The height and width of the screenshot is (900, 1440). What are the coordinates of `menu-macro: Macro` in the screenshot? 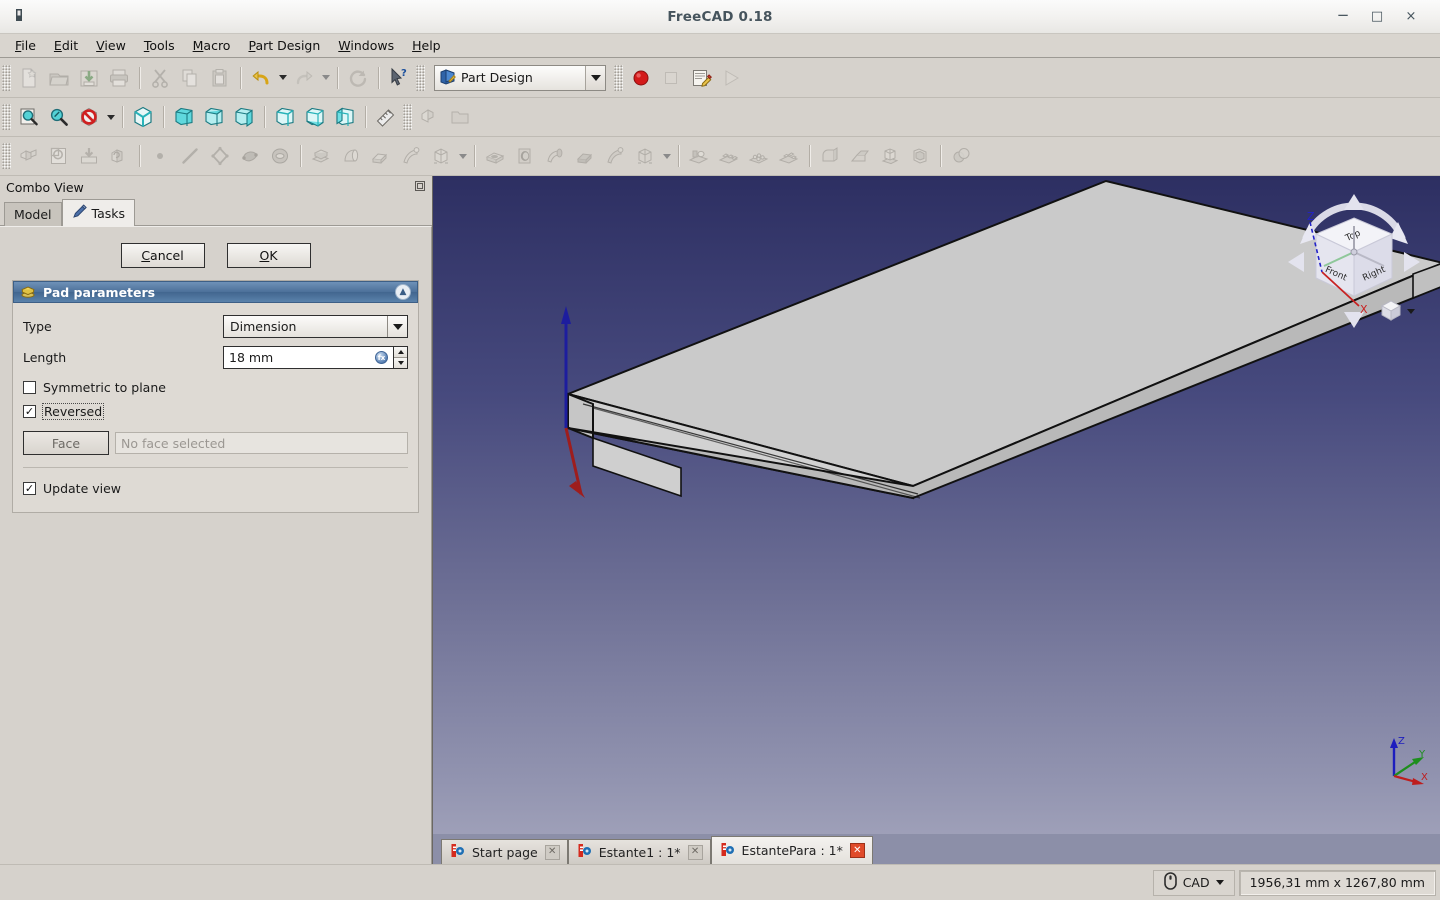 It's located at (212, 45).